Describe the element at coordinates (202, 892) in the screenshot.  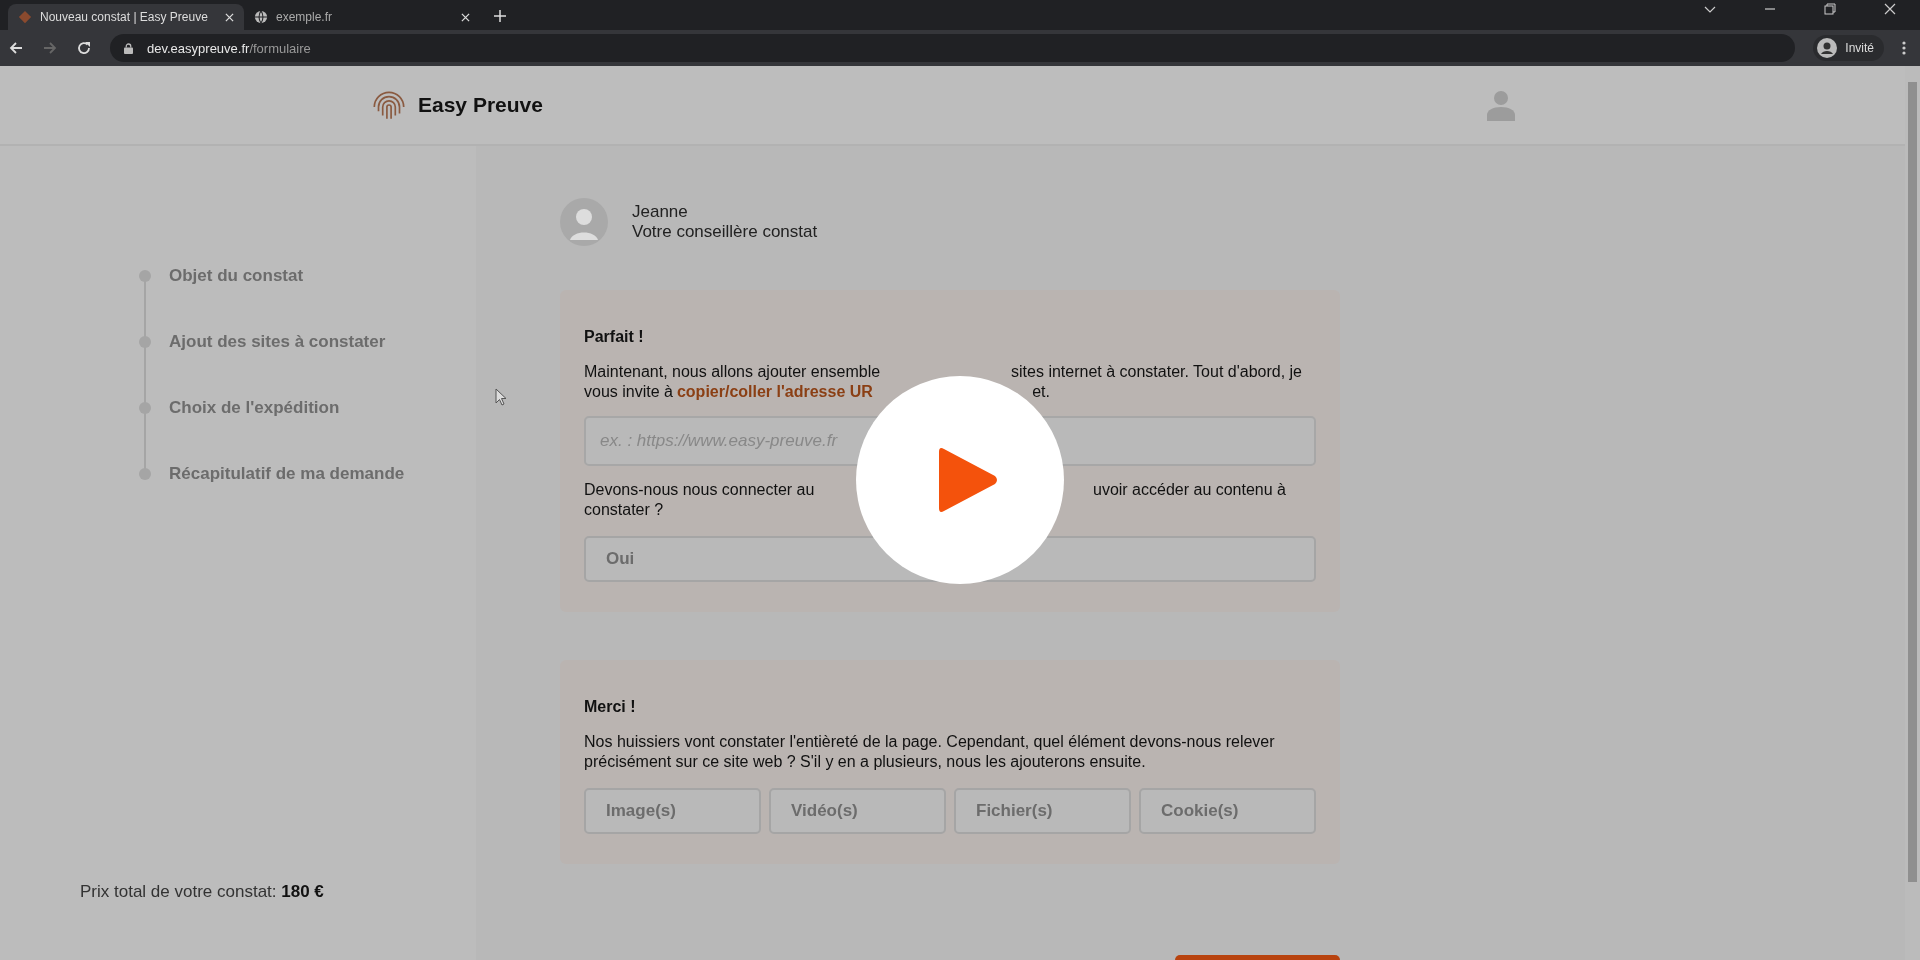
I see `total-price: Prix total de votre constat: 180 €` at that location.